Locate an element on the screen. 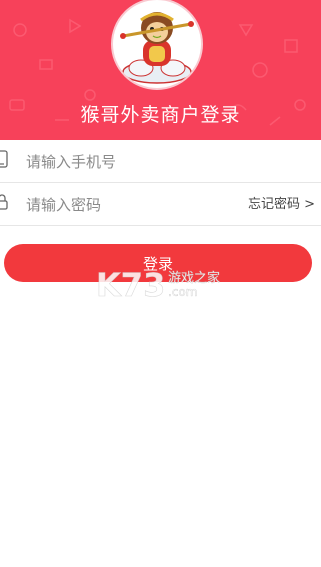  password-row: 忘记密码 > is located at coordinates (160, 204).